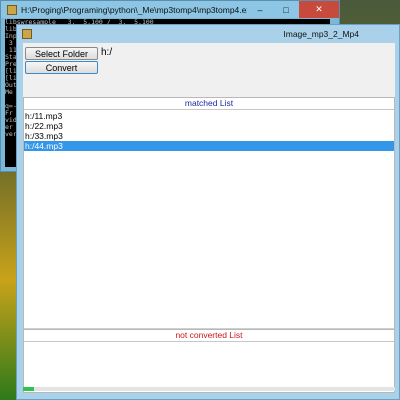 This screenshot has width=400, height=400. What do you see at coordinates (107, 52) in the screenshot?
I see `folder-path-label: h:/` at bounding box center [107, 52].